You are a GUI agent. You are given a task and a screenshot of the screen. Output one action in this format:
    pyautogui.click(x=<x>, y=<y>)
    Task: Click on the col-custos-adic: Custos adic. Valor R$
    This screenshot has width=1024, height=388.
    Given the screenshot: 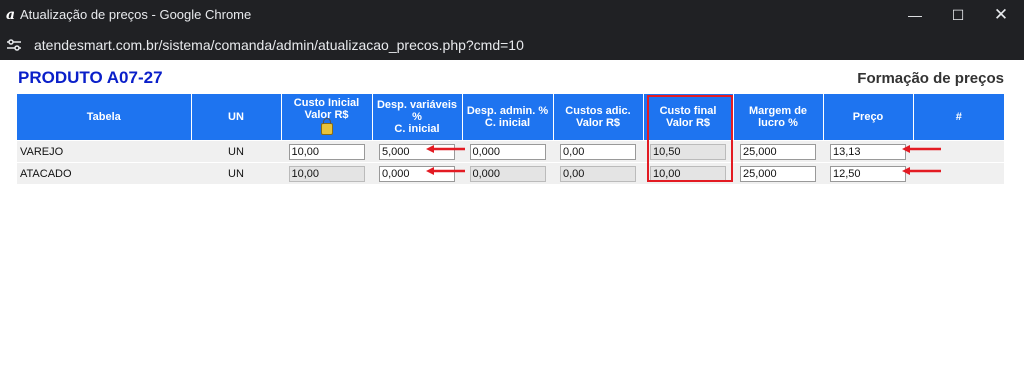 What is the action you would take?
    pyautogui.click(x=598, y=117)
    